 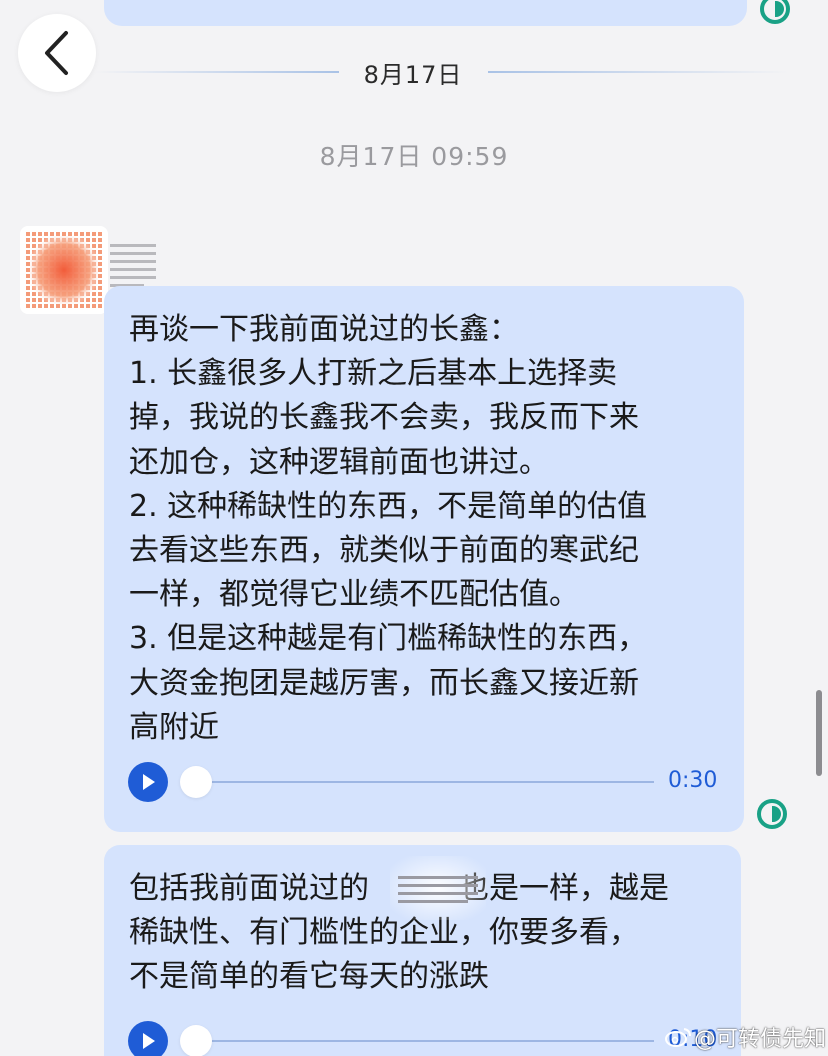 I want to click on message-line: 高附近, so click(x=174, y=727).